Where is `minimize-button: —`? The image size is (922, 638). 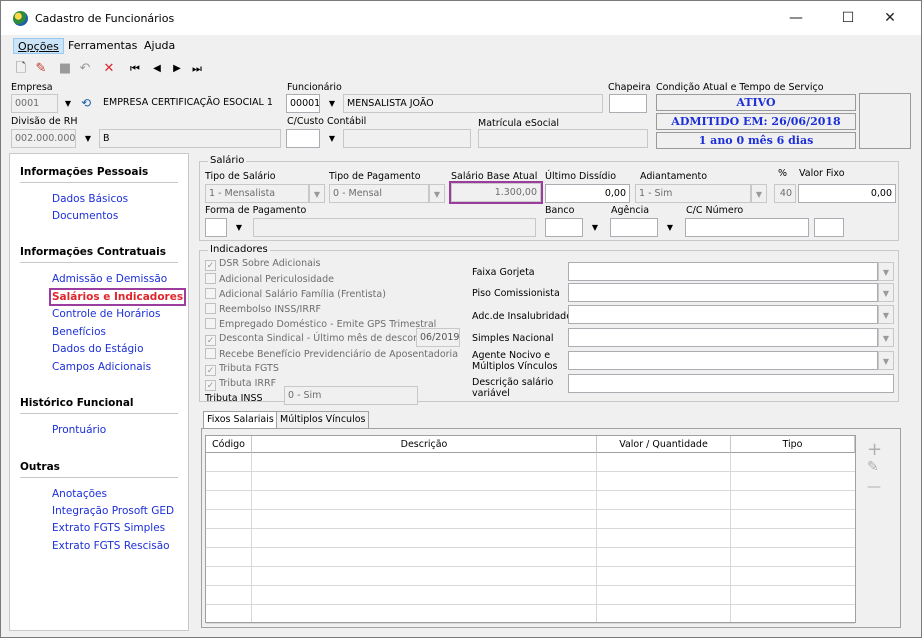 minimize-button: — is located at coordinates (796, 18).